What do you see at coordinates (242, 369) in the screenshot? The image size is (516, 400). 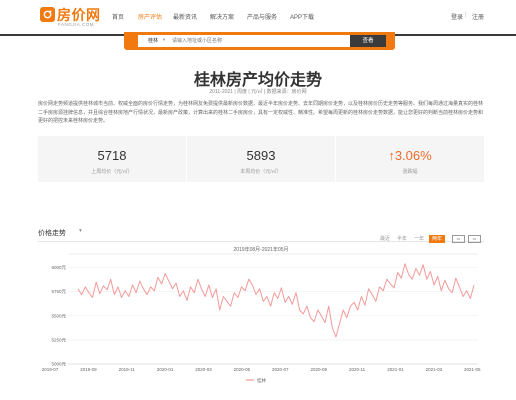 I see `x-tick-label: 2020-05` at bounding box center [242, 369].